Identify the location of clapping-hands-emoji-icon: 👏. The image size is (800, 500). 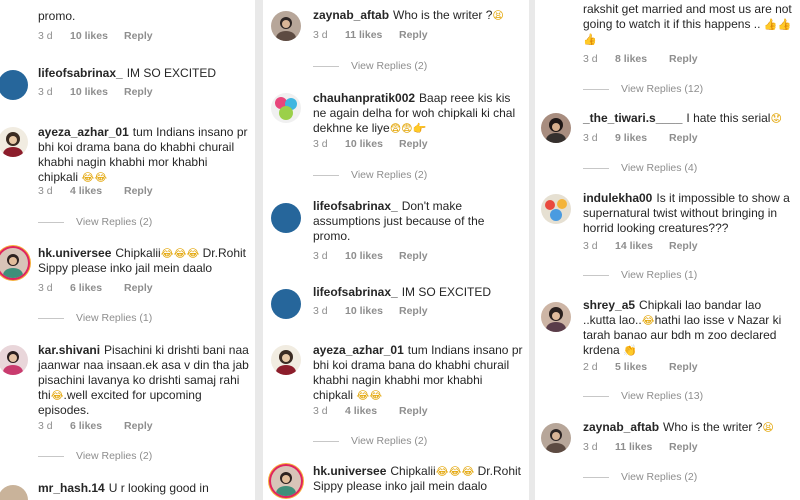
(630, 350).